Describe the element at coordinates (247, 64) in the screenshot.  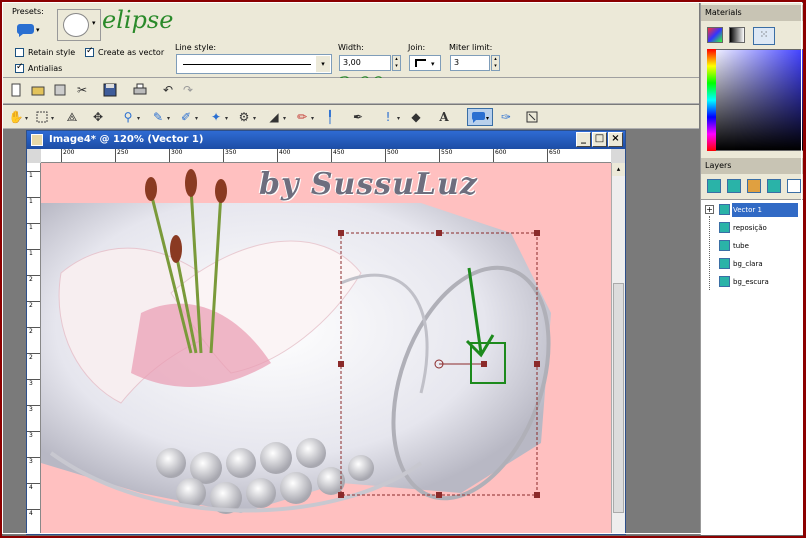
I see `line-style-preview` at that location.